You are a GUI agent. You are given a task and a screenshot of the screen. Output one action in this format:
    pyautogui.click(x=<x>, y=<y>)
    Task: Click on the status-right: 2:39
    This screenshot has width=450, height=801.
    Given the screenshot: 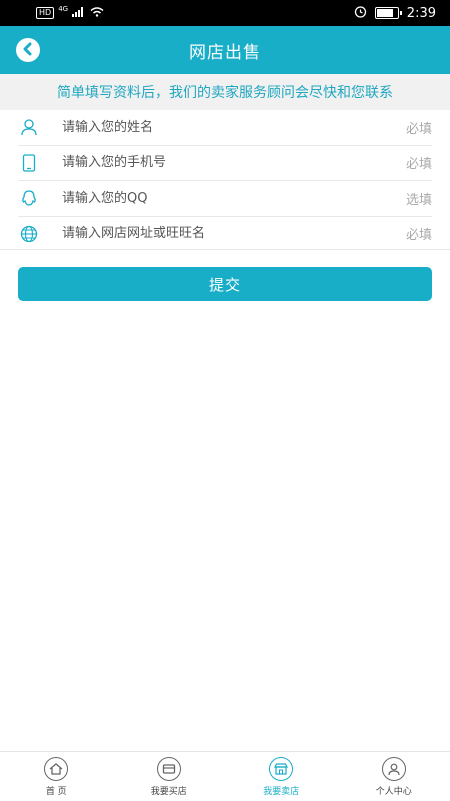 What is the action you would take?
    pyautogui.click(x=395, y=13)
    